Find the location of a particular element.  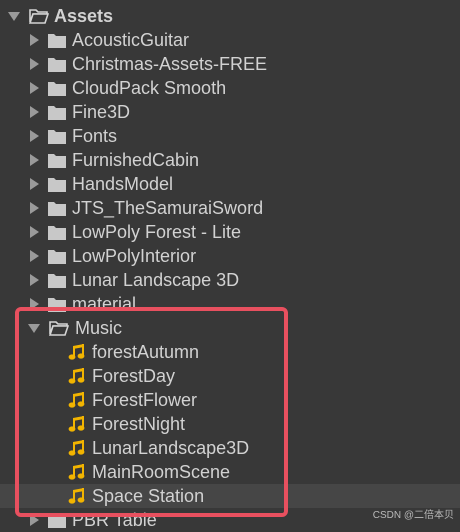

tree-label: material is located at coordinates (104, 303).